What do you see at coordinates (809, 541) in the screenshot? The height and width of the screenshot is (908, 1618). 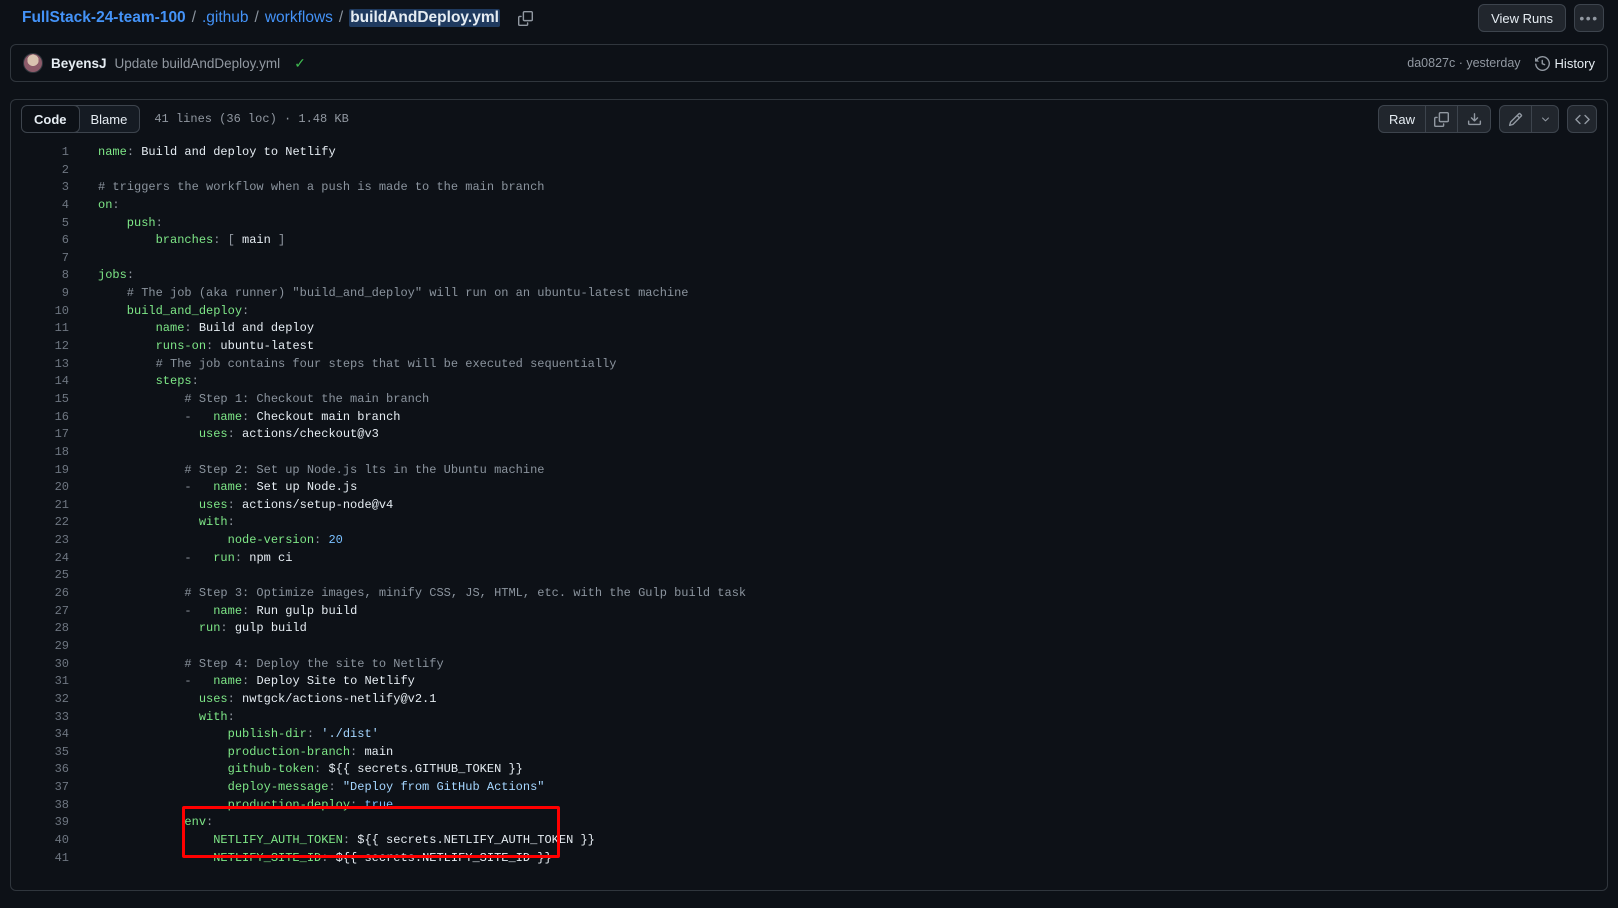 I see `code-line: 23 node-version: 20` at bounding box center [809, 541].